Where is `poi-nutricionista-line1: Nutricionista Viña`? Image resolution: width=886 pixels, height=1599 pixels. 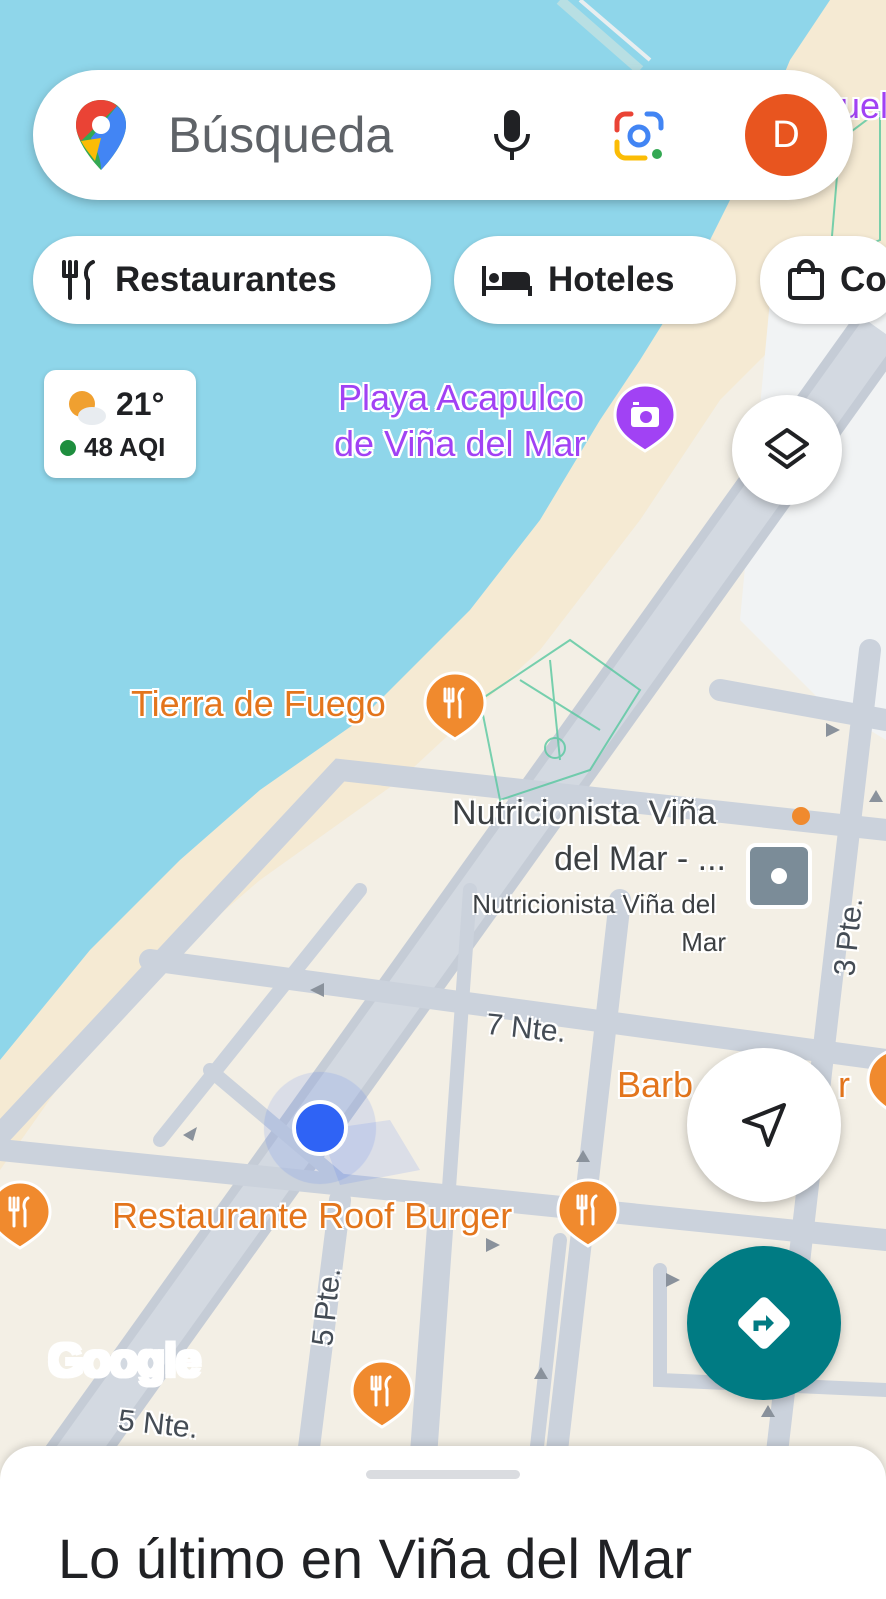 poi-nutricionista-line1: Nutricionista Viña is located at coordinates (584, 813).